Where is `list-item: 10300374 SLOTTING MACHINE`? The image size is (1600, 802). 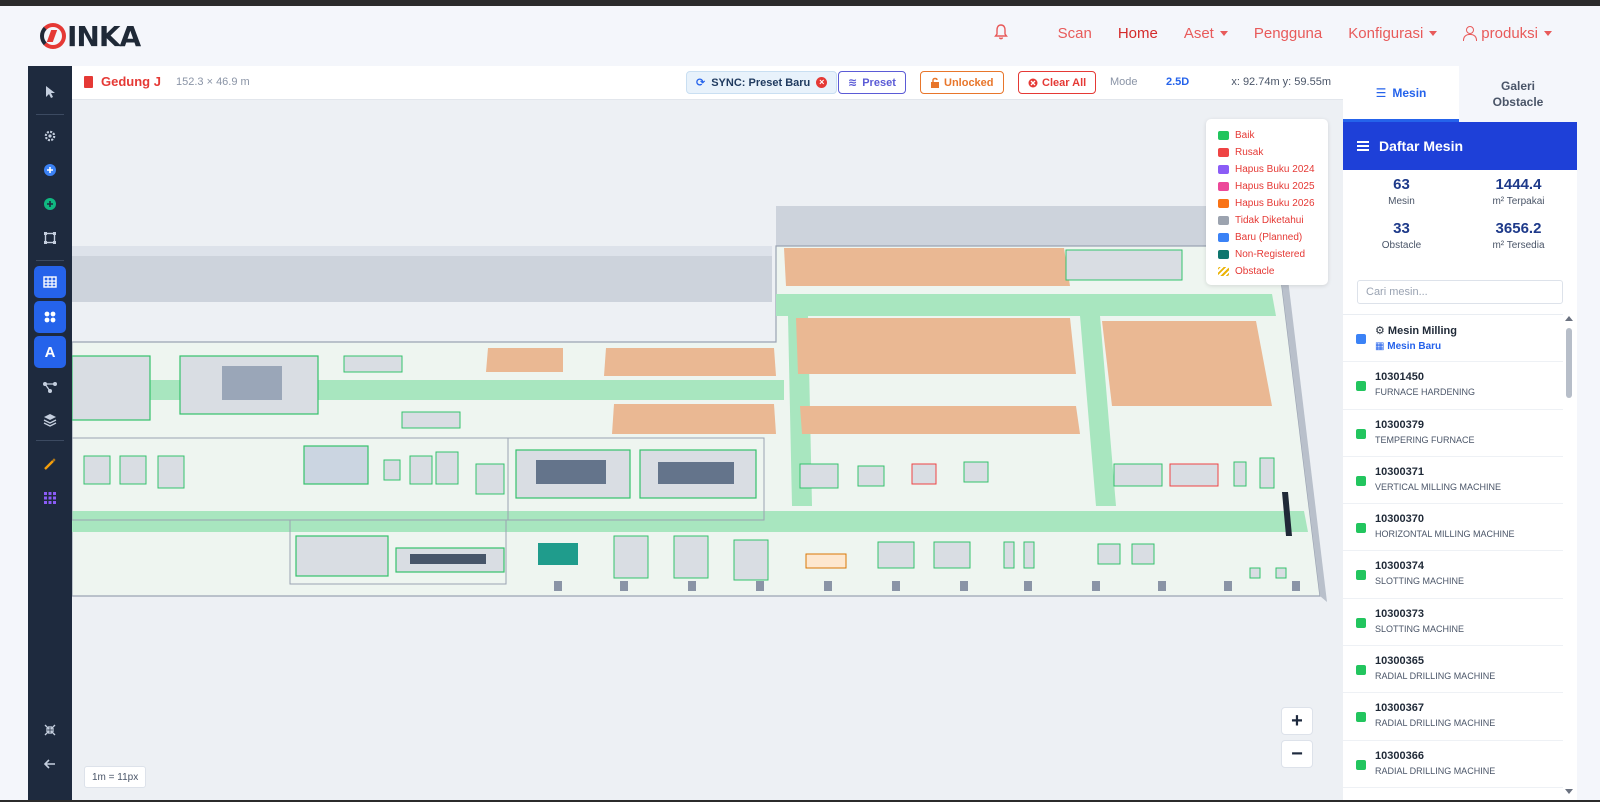
list-item: 10300374 SLOTTING MACHINE is located at coordinates (1453, 575).